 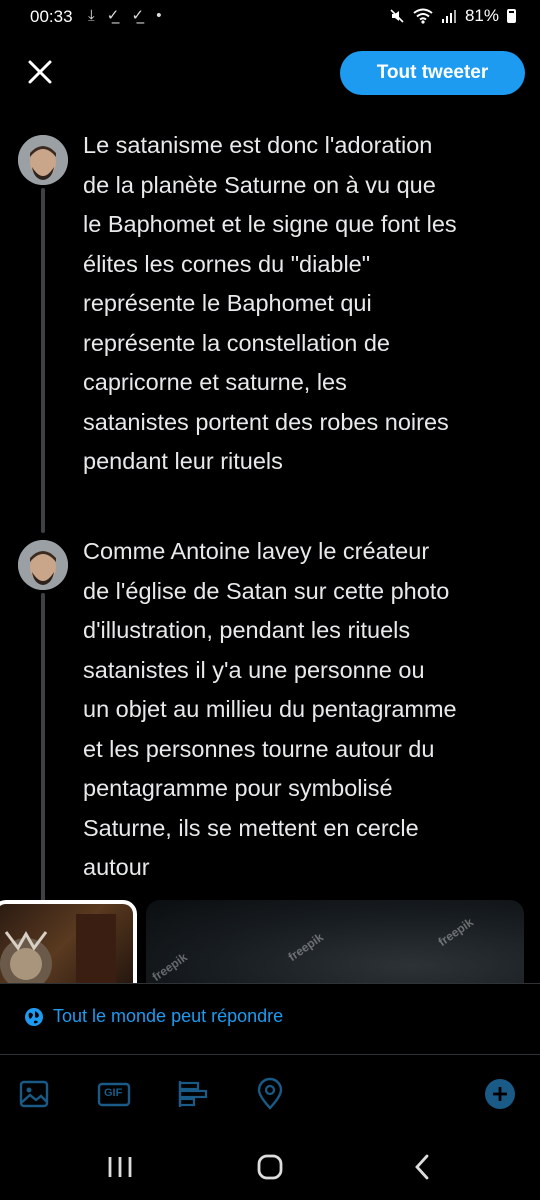 I want to click on status-time: 00:33, so click(x=51, y=16).